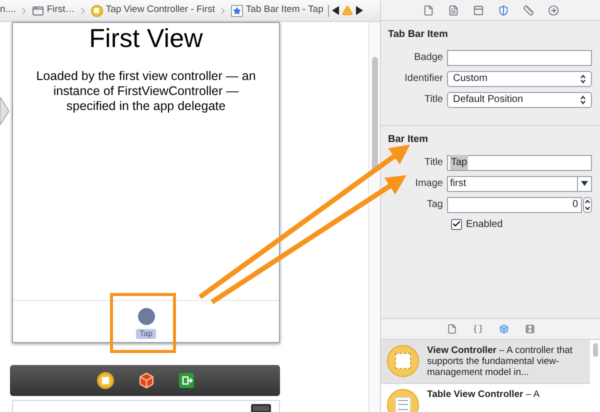 The width and height of the screenshot is (600, 412). Describe the element at coordinates (424, 79) in the screenshot. I see `field-label: Identifier` at that location.